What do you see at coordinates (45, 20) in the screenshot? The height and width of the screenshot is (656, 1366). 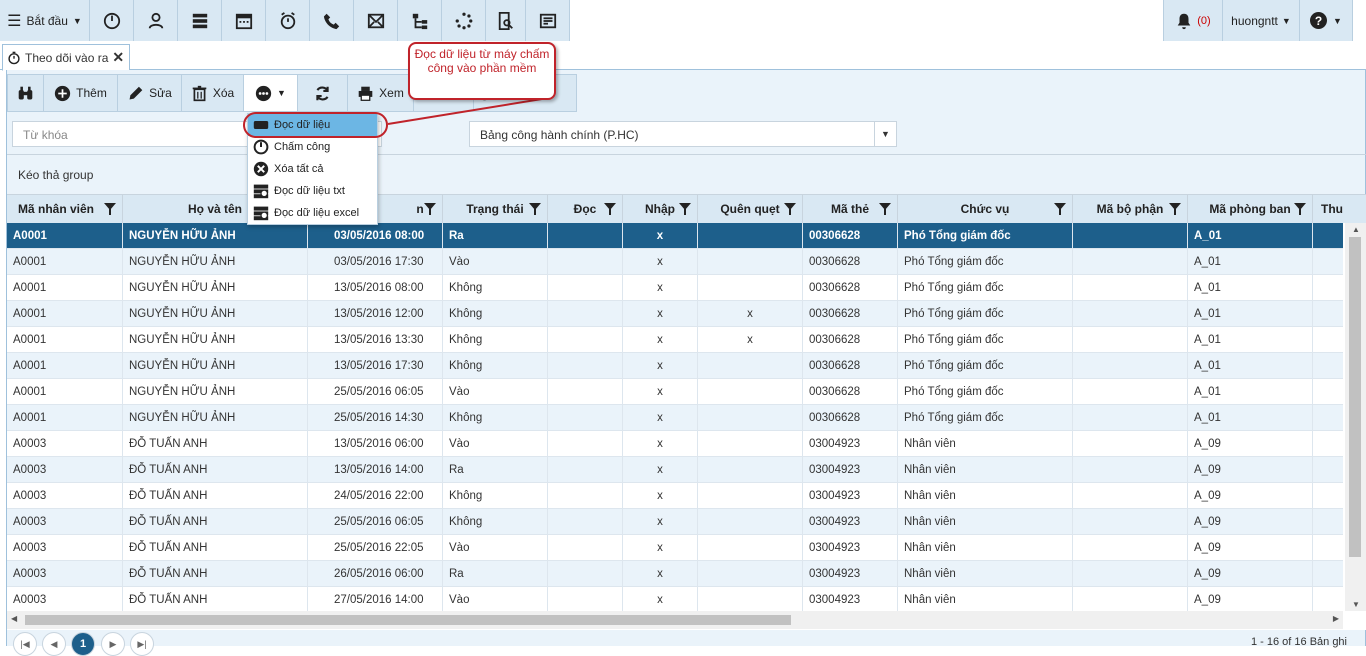 I see `start-menu-button: ☰ Bắt đầu ▼` at bounding box center [45, 20].